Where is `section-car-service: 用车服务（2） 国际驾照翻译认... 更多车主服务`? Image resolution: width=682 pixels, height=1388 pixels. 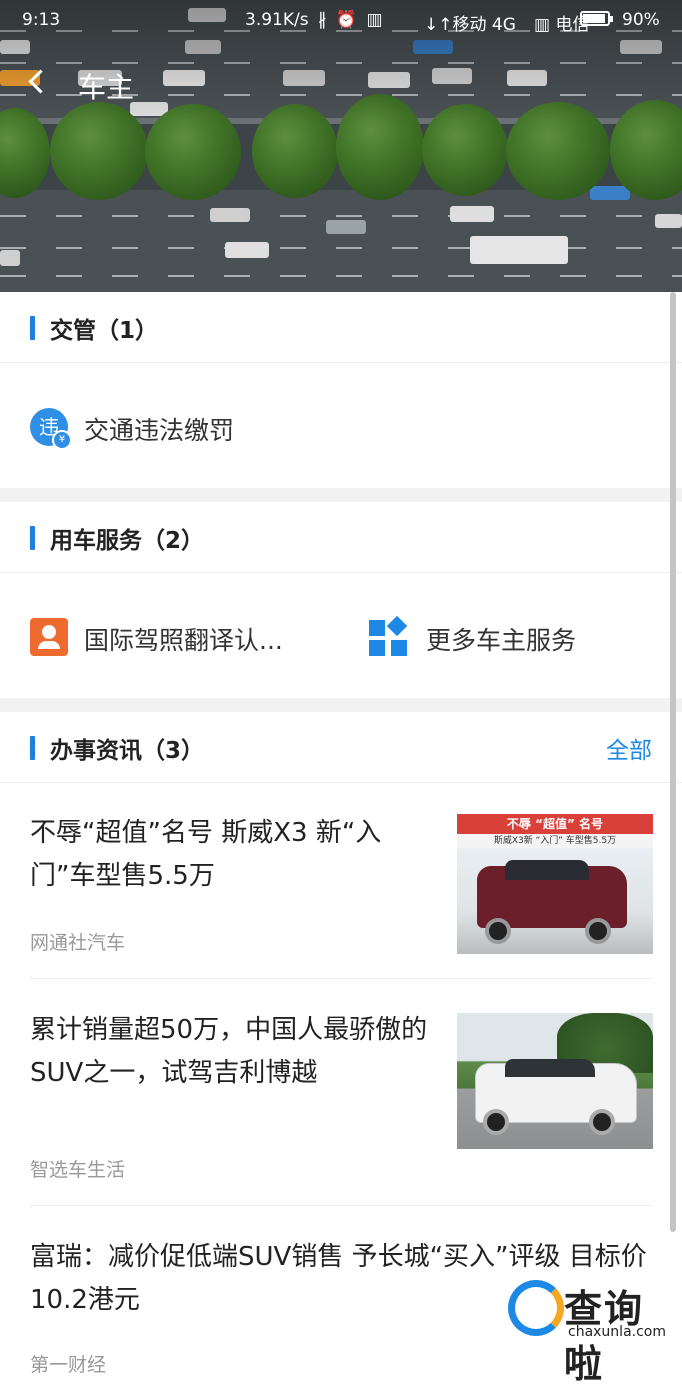 section-car-service: 用车服务（2） 国际驾照翻译认... 更多车主服务 is located at coordinates (341, 600).